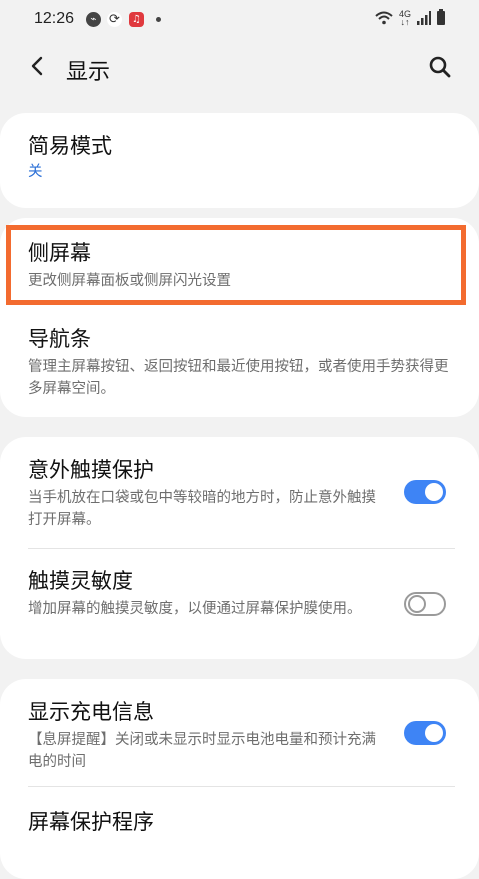 The height and width of the screenshot is (879, 479). I want to click on setting-title: 意外触摸保护, so click(91, 470).